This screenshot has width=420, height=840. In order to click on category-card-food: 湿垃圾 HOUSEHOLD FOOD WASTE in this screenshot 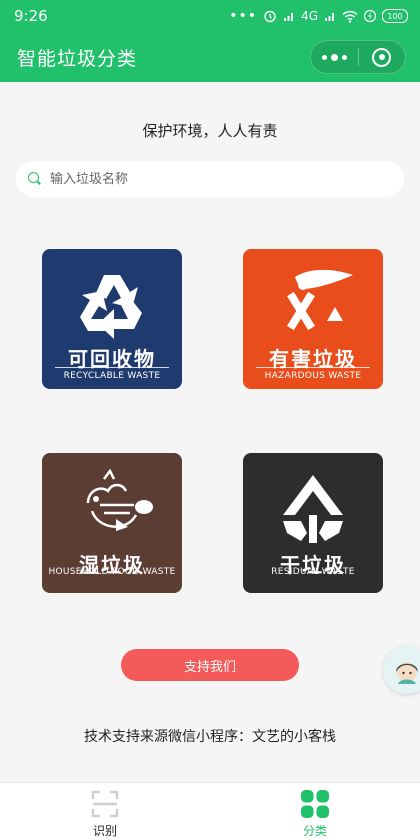, I will do `click(112, 523)`.